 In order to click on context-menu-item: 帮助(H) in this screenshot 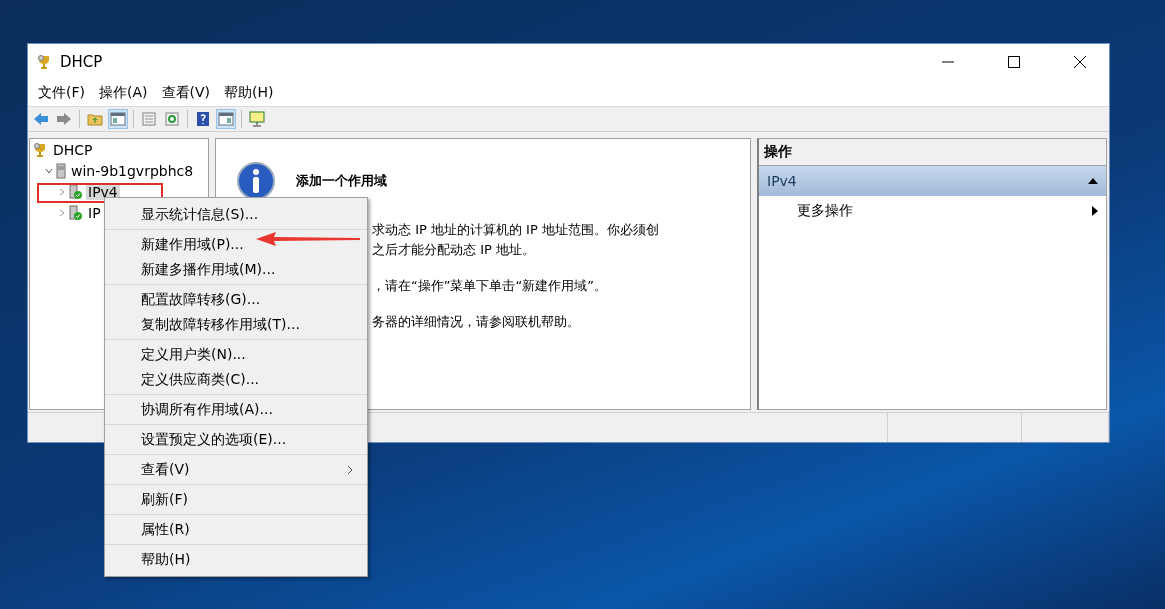, I will do `click(236, 559)`.